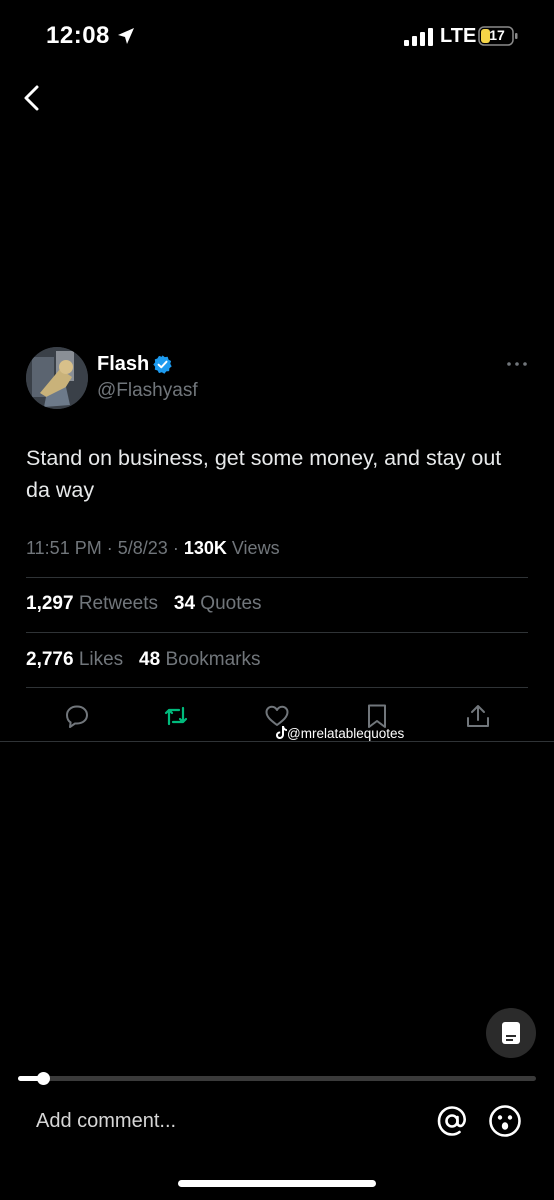 Image resolution: width=554 pixels, height=1200 pixels. Describe the element at coordinates (231, 603) in the screenshot. I see `quotes-label: Quotes` at that location.